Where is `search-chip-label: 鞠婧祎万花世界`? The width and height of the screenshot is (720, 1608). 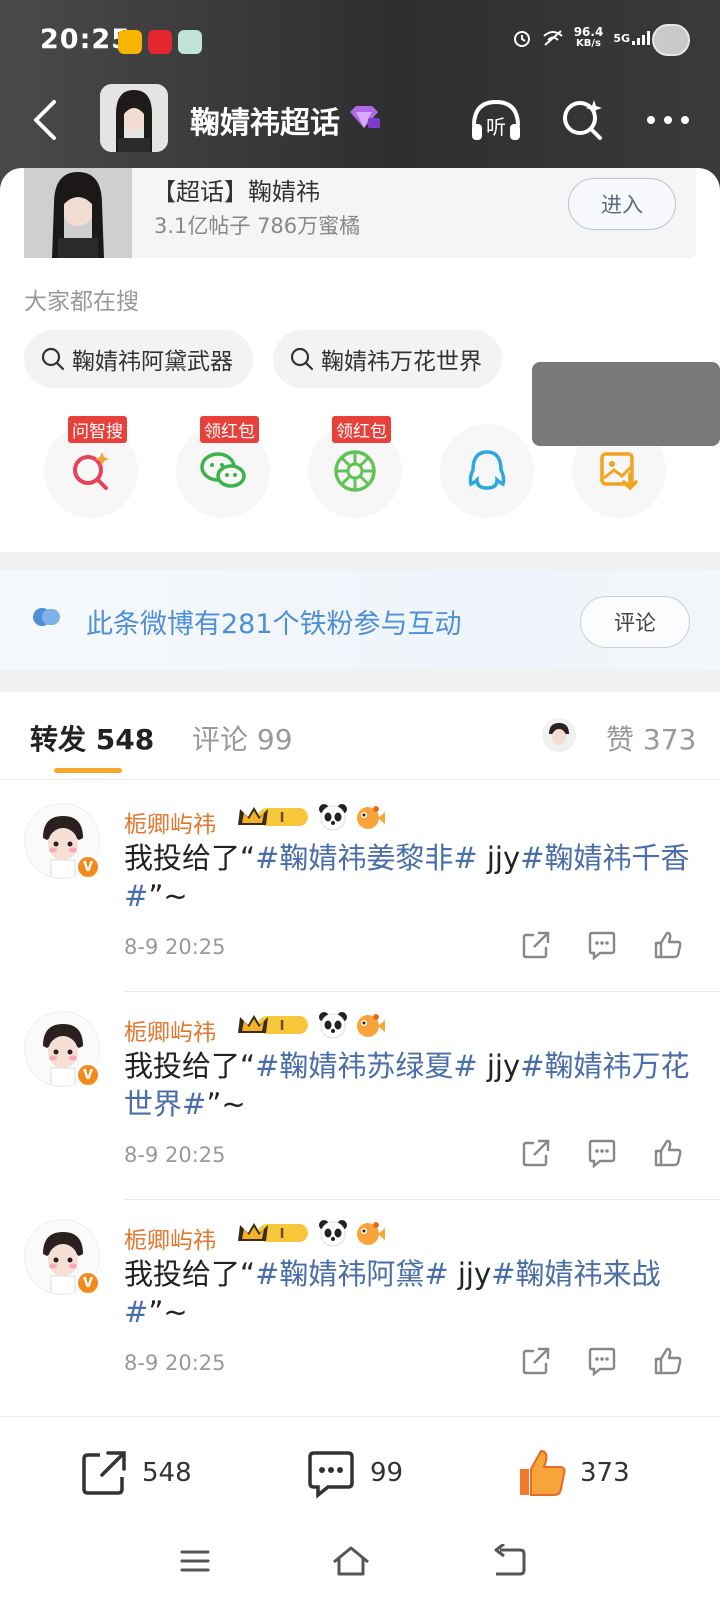 search-chip-label: 鞠婧祎万花世界 is located at coordinates (401, 362).